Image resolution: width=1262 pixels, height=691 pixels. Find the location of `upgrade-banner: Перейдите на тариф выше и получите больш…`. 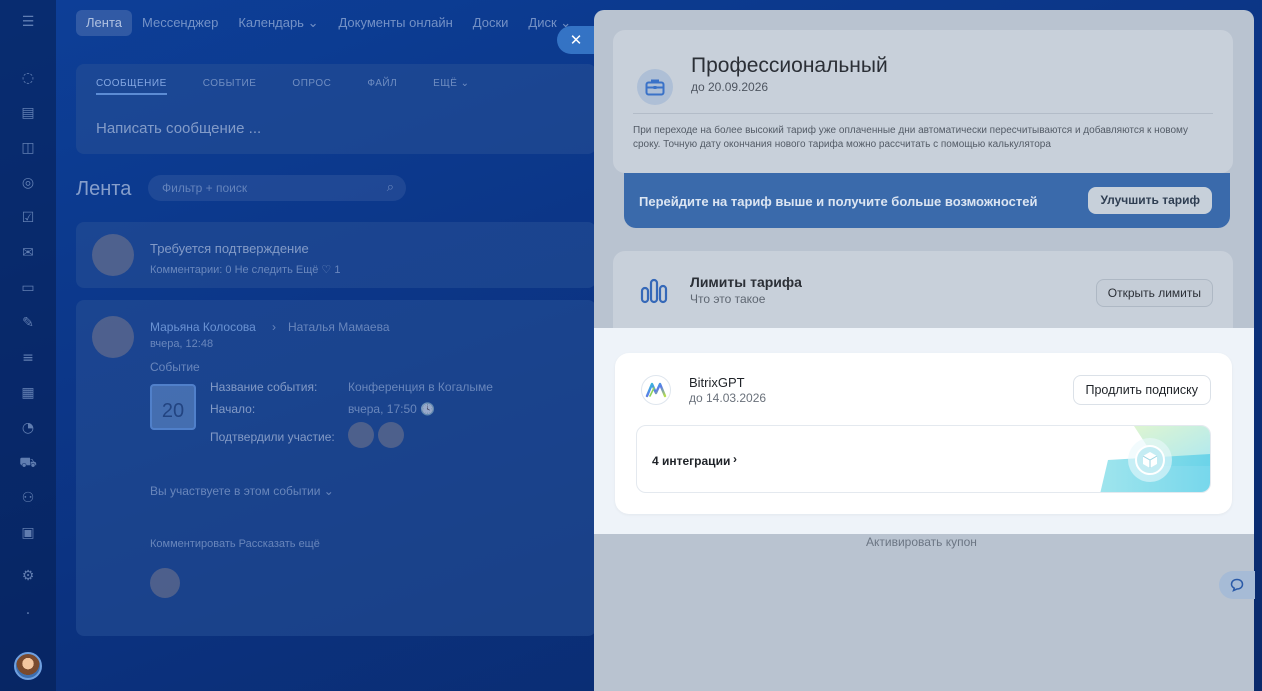

upgrade-banner: Перейдите на тариф выше и получите больш… is located at coordinates (927, 200).